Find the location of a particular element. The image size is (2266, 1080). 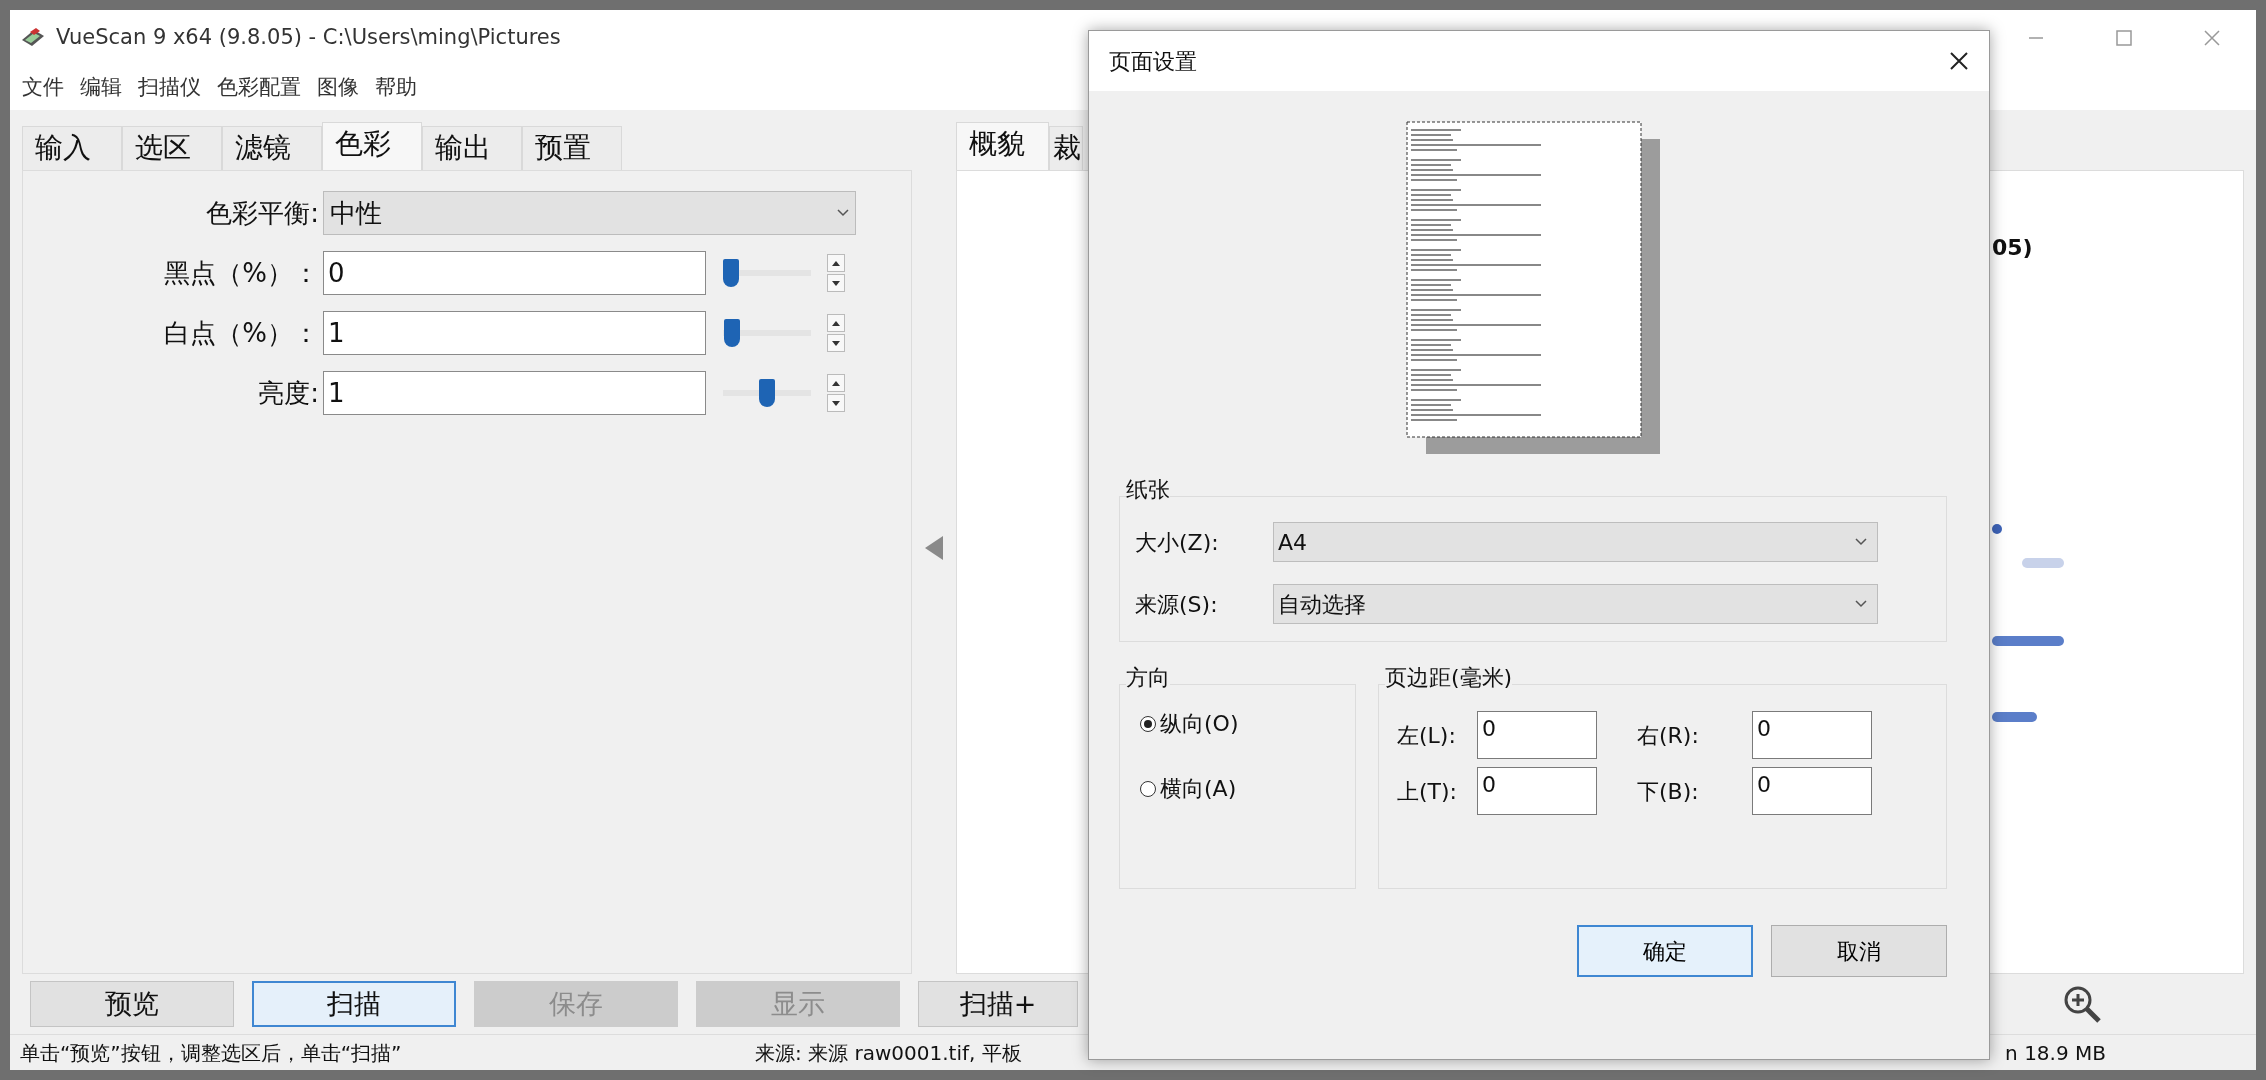

field-label: 左(L): is located at coordinates (1427, 735).